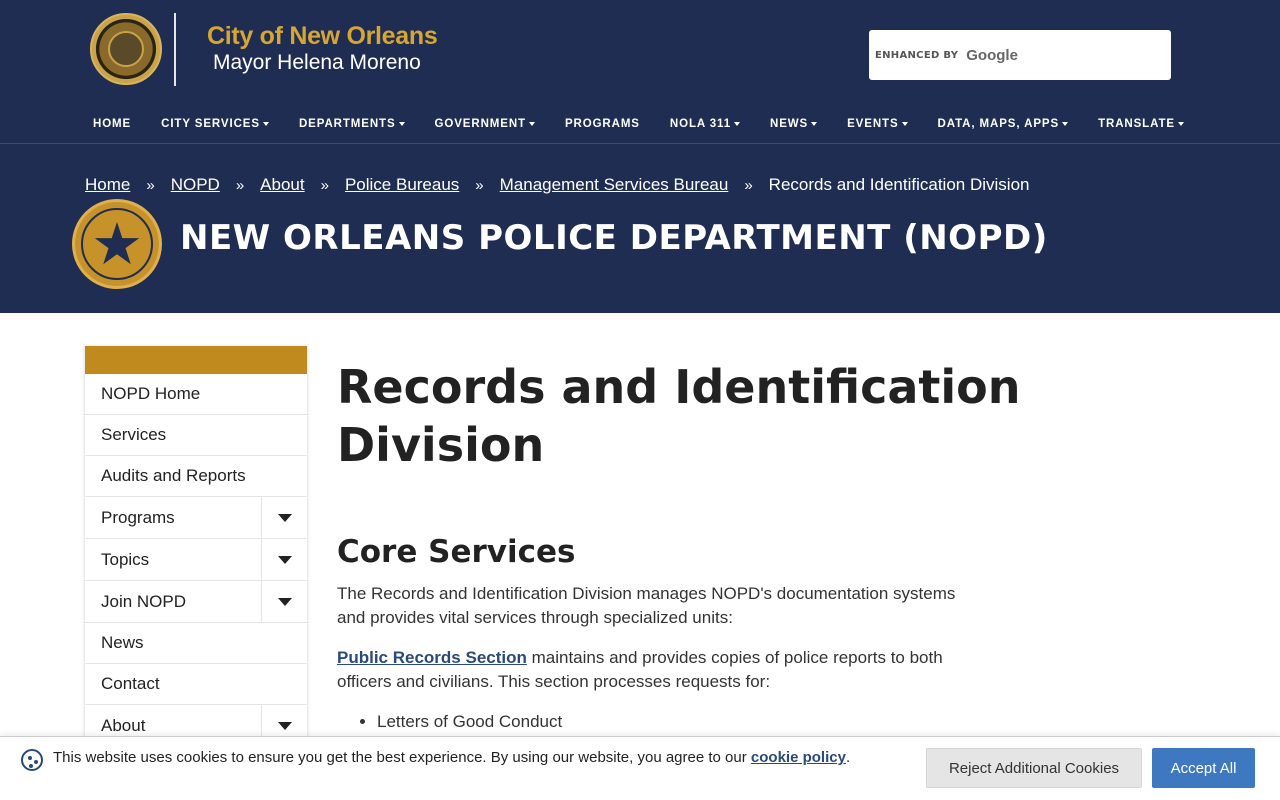 Image resolution: width=1280 pixels, height=800 pixels. Describe the element at coordinates (899, 184) in the screenshot. I see `breadcrumb-item: Records and Identification Division` at that location.